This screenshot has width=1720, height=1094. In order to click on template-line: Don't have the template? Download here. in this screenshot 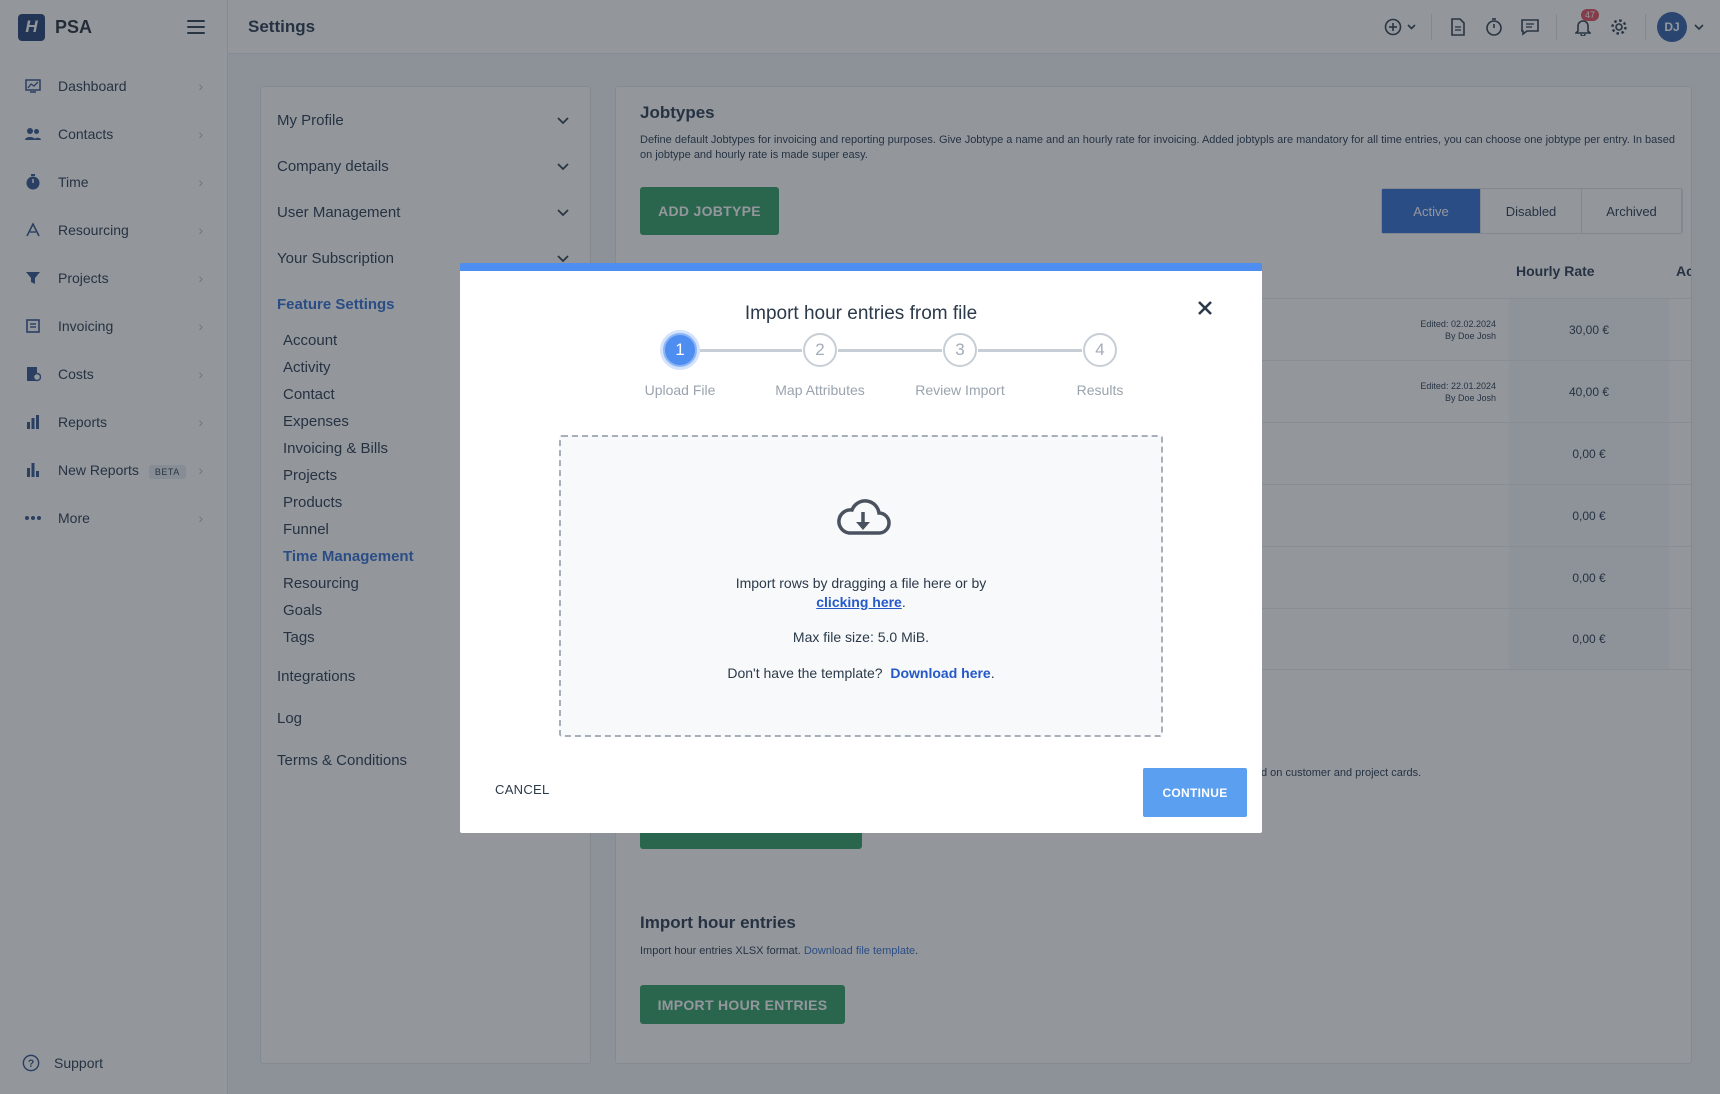, I will do `click(861, 673)`.